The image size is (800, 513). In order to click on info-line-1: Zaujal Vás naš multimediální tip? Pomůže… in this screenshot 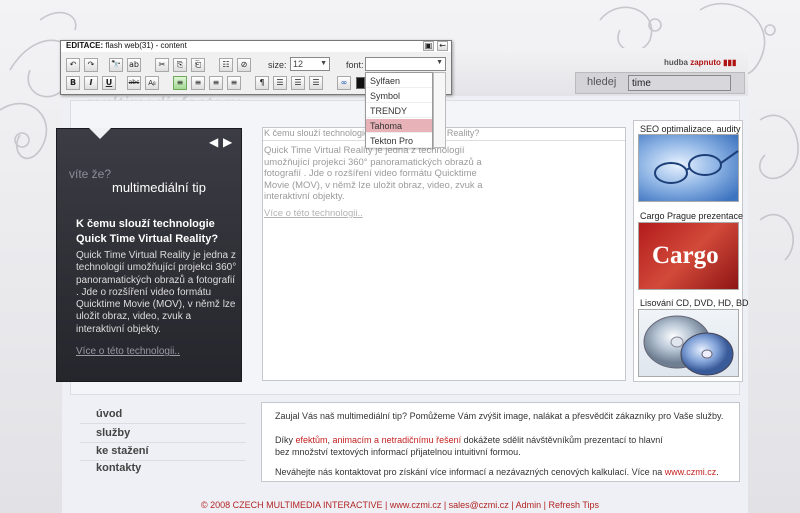, I will do `click(499, 416)`.